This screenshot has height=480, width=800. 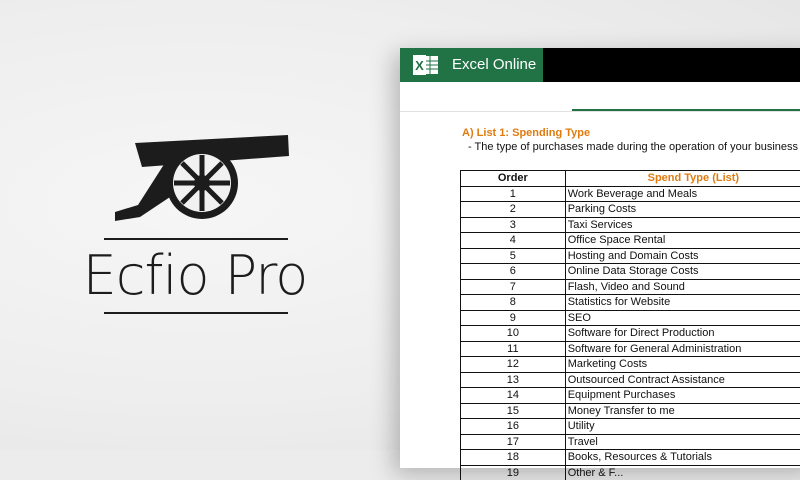 I want to click on cell-spend-type: Books, Resources & Tutorials, so click(x=682, y=458).